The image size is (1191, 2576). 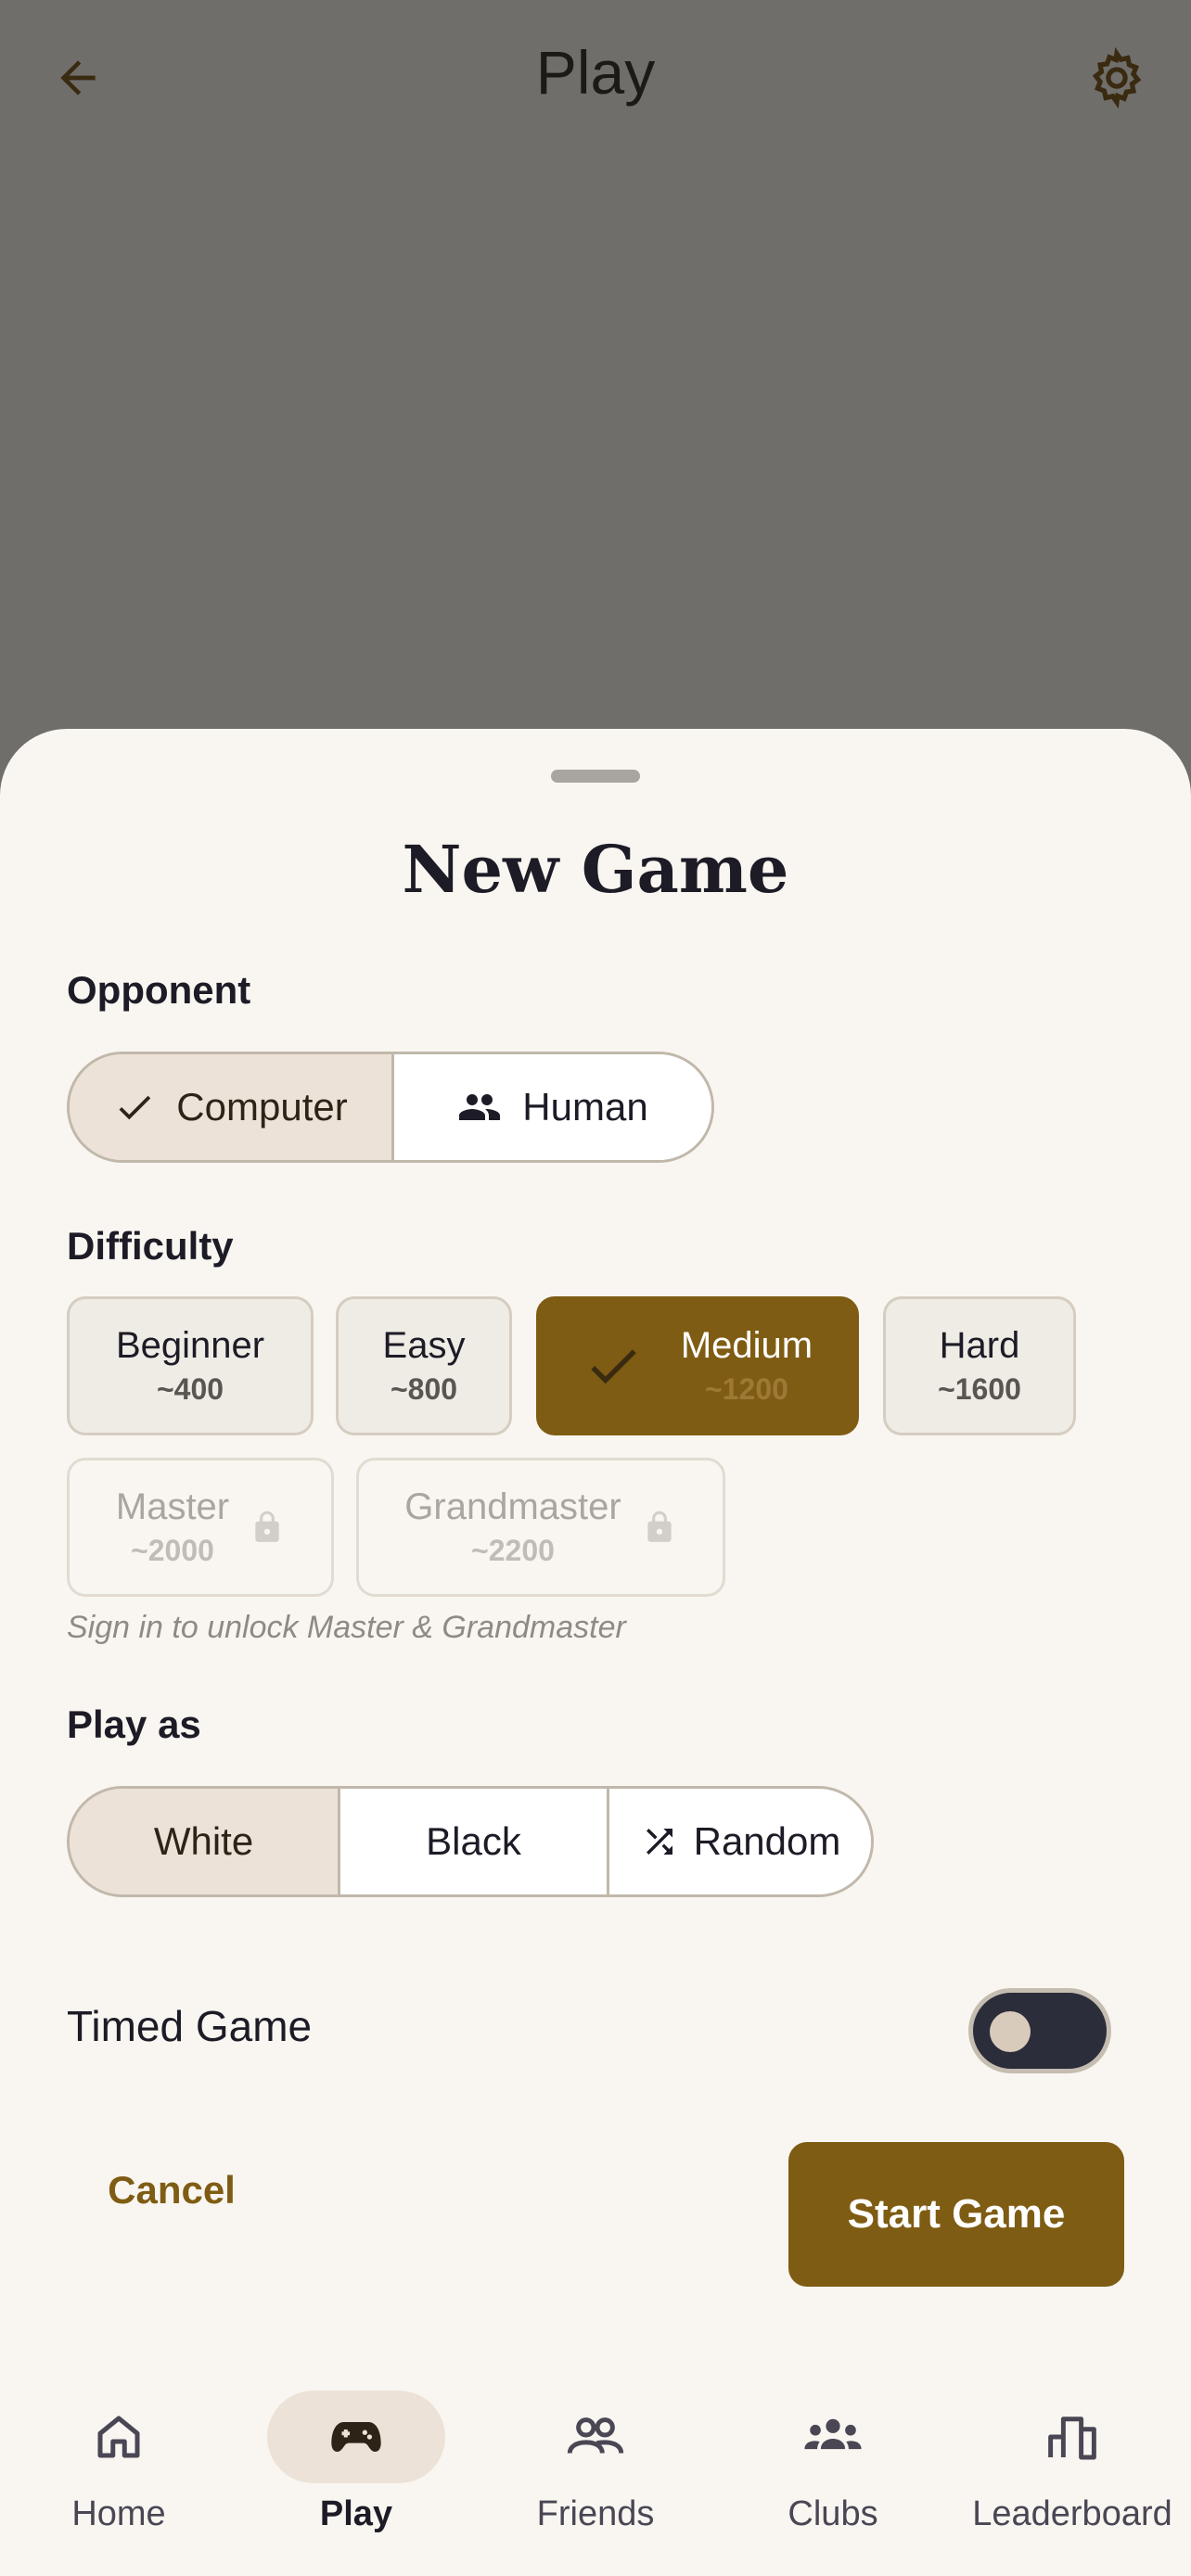 I want to click on opponent-computer: Computer, so click(x=230, y=1107).